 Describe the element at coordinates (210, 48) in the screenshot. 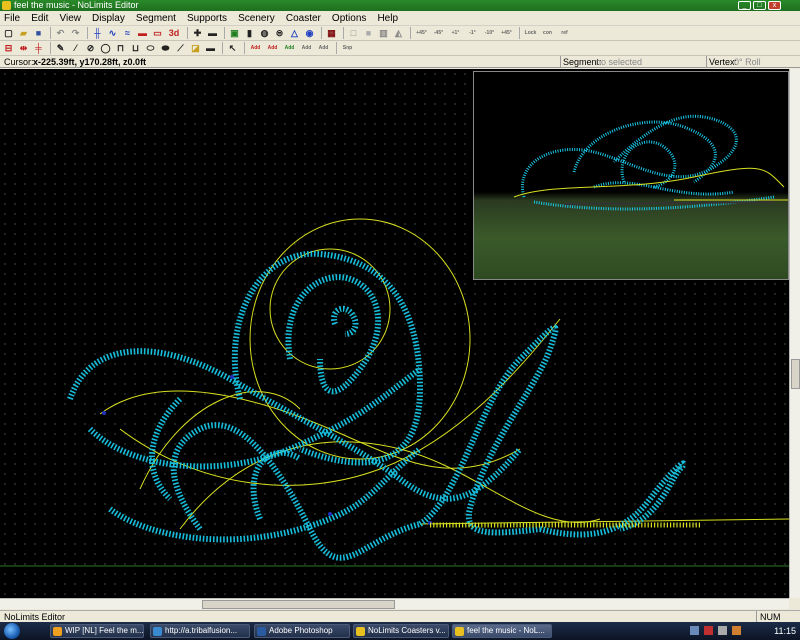

I see `bar-icon: ▬` at that location.